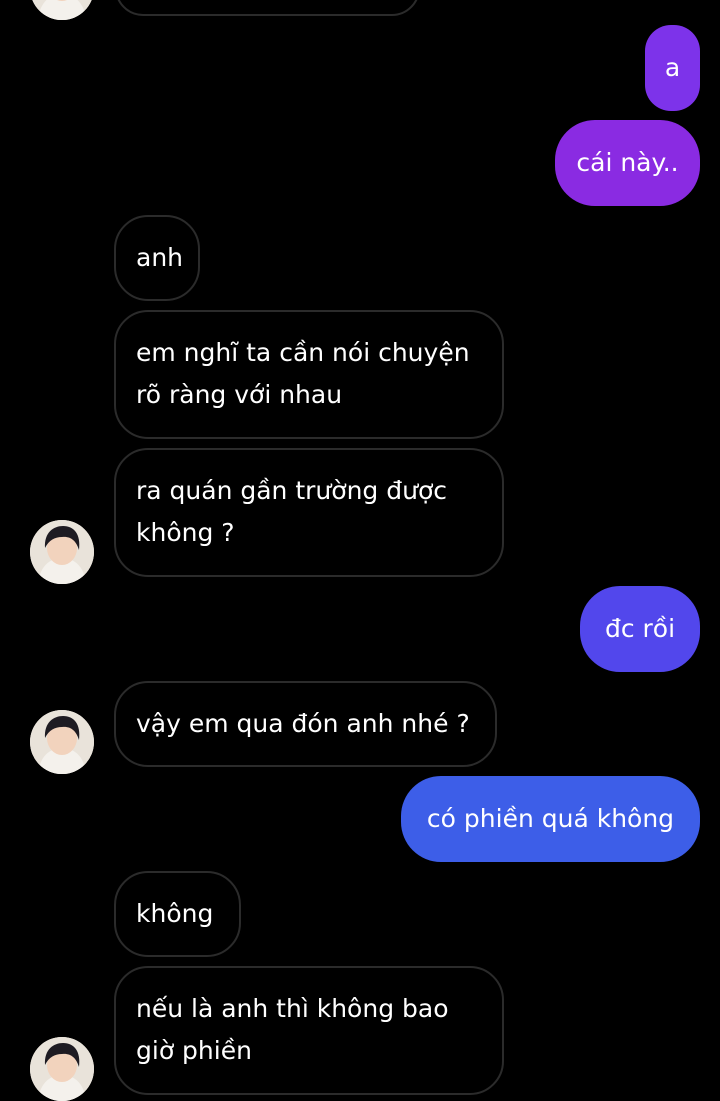  Describe the element at coordinates (292, 1008) in the screenshot. I see `message-text-line: nếu là anh thì không bao` at that location.